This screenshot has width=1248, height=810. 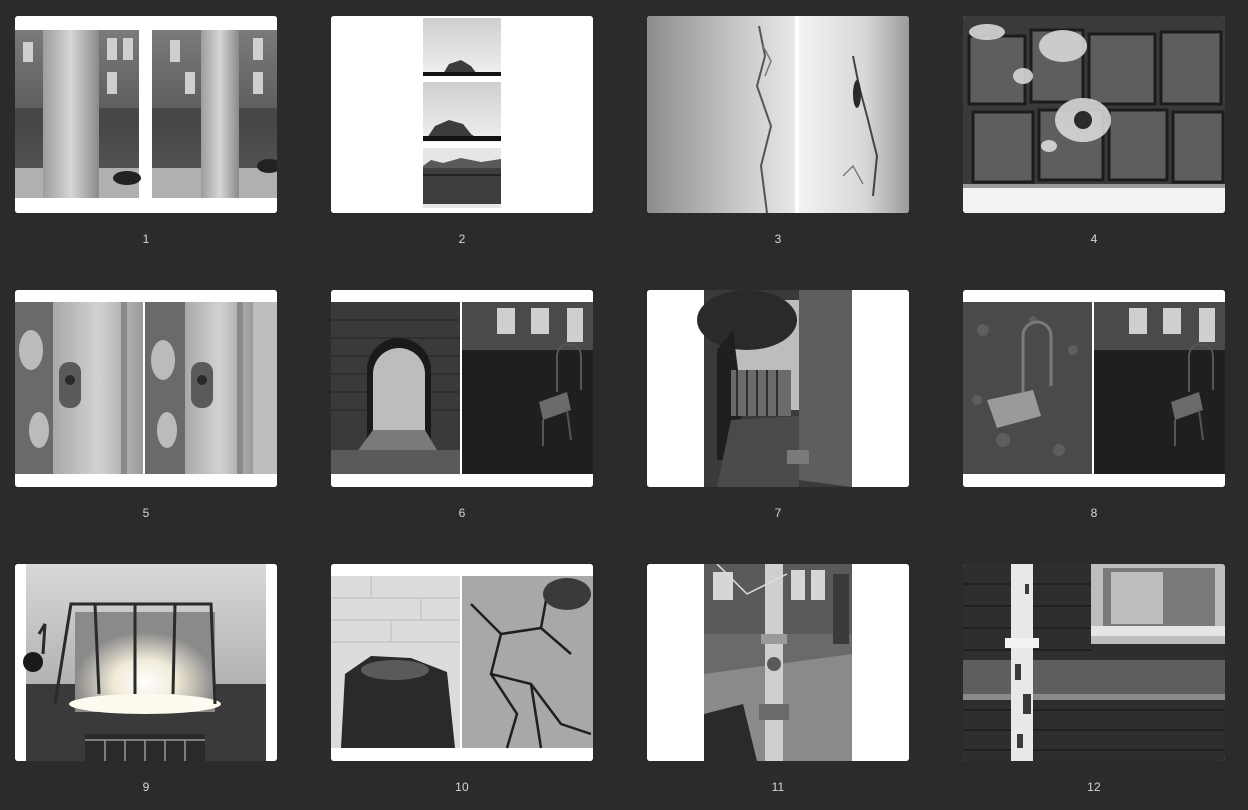 What do you see at coordinates (146, 239) in the screenshot?
I see `page-number-label: 1` at bounding box center [146, 239].